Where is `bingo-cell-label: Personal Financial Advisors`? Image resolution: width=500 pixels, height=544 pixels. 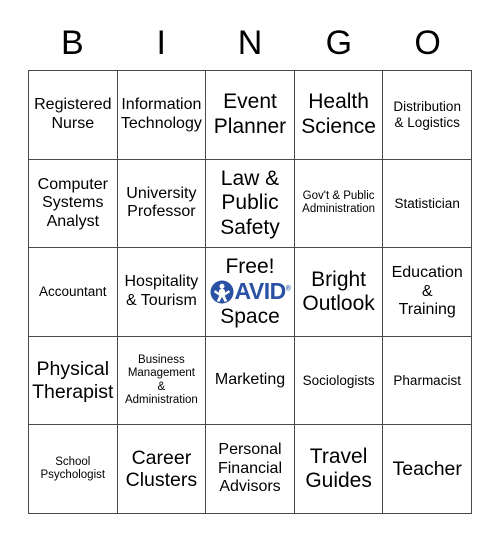 bingo-cell-label: Personal Financial Advisors is located at coordinates (249, 468).